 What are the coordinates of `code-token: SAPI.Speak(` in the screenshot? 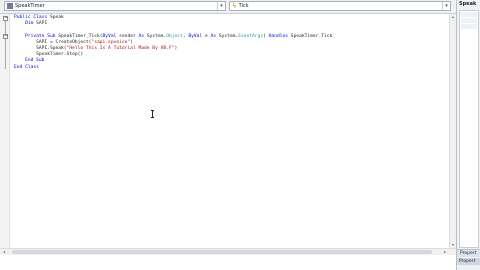 It's located at (40, 48).